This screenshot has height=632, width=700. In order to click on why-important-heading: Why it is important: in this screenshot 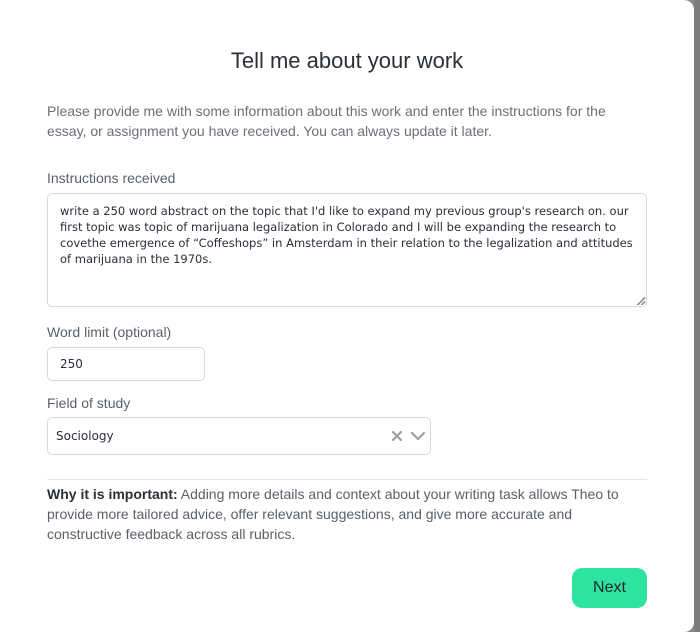, I will do `click(112, 494)`.